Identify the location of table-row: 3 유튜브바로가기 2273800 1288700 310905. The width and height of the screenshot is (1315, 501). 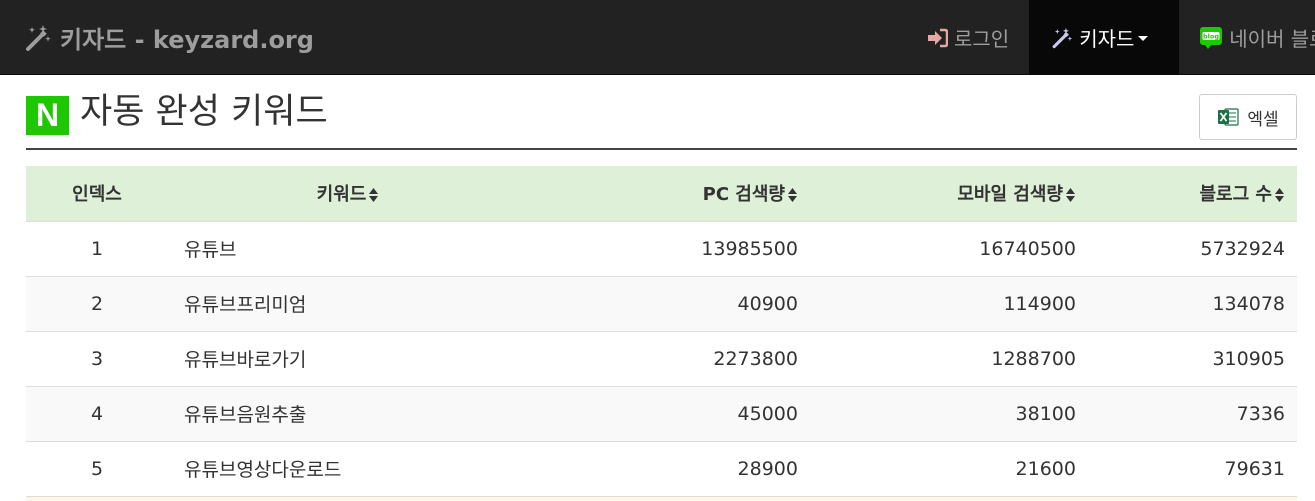
(661, 358).